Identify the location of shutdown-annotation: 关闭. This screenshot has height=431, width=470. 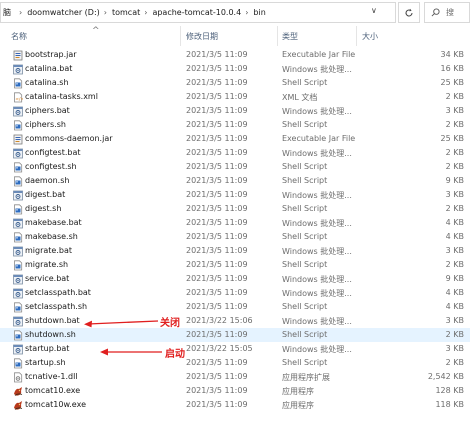
(170, 323).